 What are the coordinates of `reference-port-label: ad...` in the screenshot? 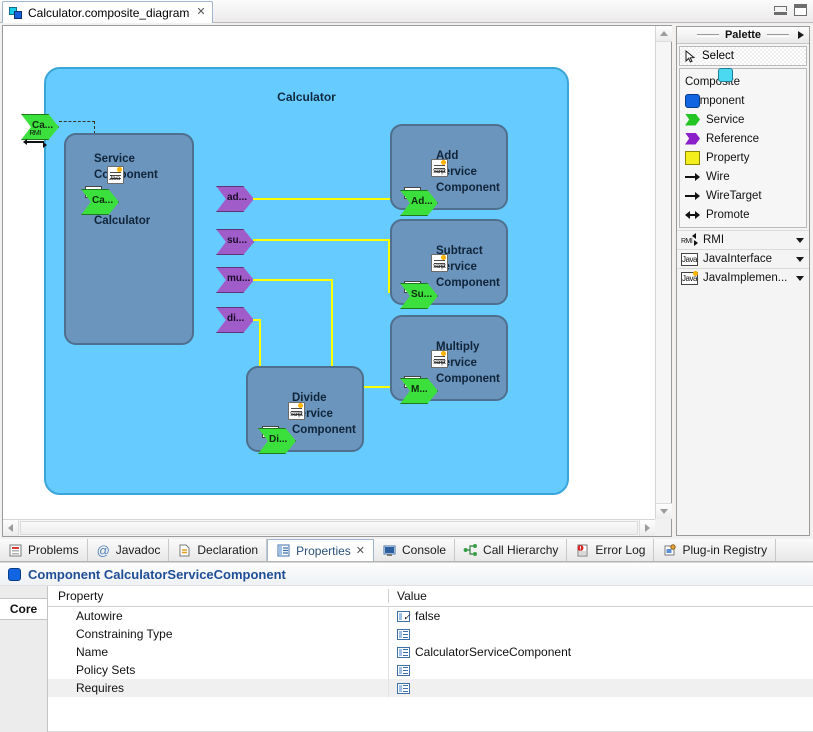 It's located at (237, 197).